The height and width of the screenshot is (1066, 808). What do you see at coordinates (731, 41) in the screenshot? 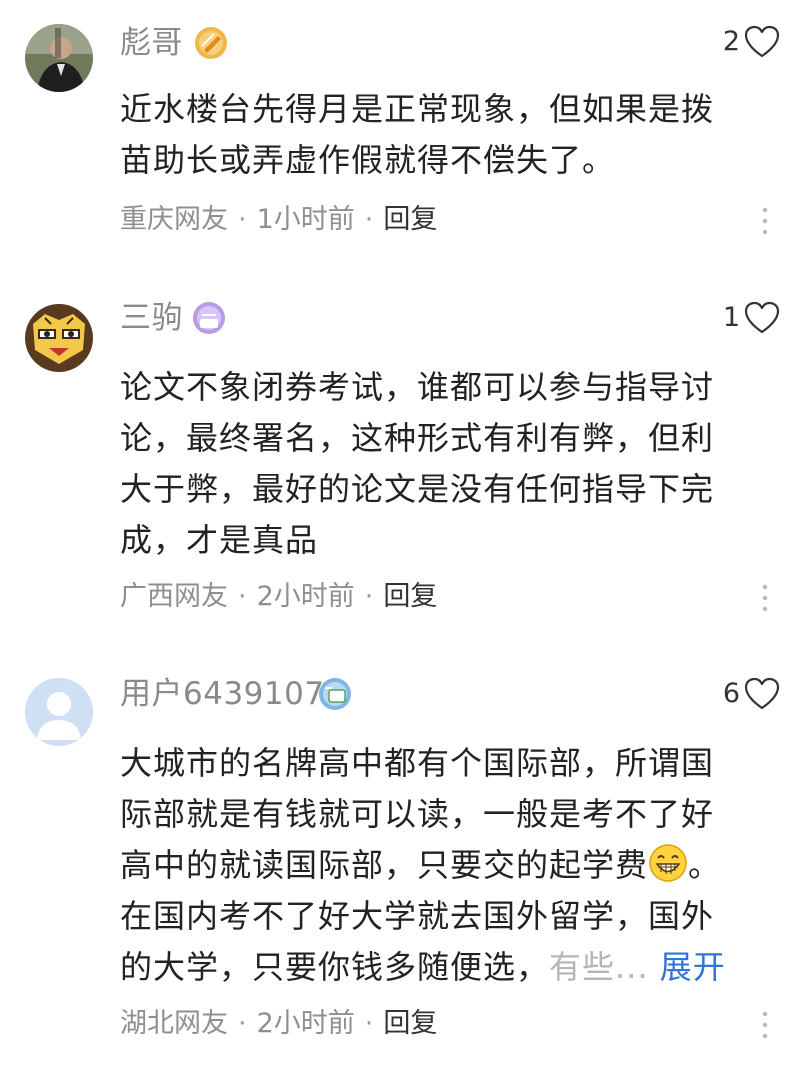
I see `like-count: 2` at bounding box center [731, 41].